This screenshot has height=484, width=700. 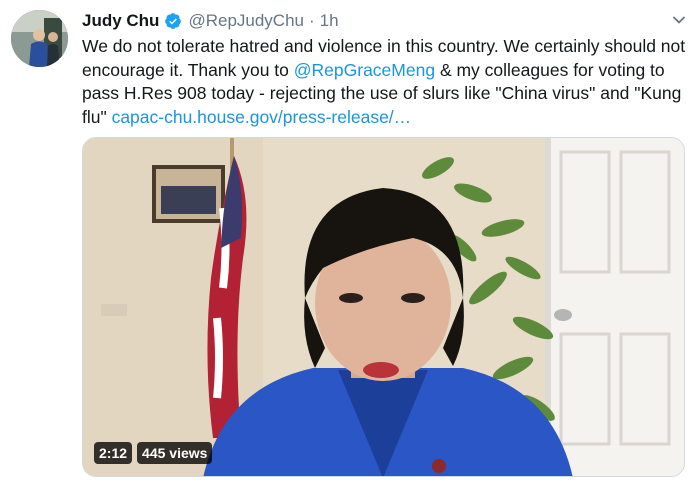 I want to click on video-duration-badge: 2:12, so click(x=113, y=453).